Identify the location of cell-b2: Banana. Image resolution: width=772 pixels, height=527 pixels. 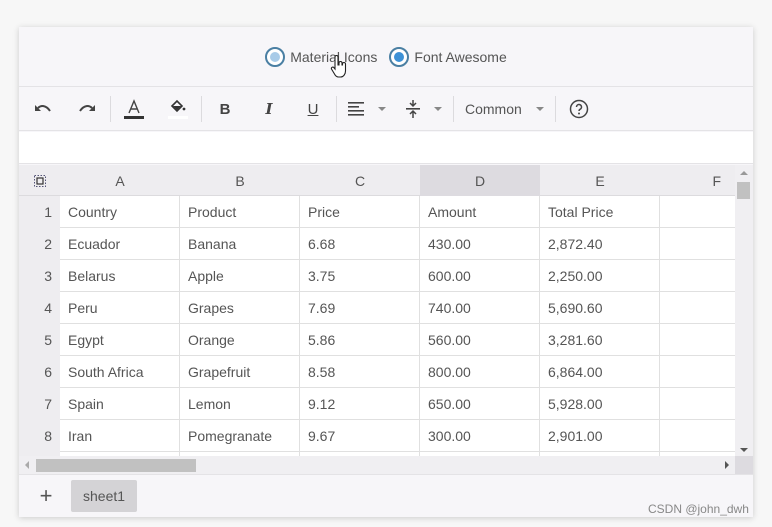
(240, 244).